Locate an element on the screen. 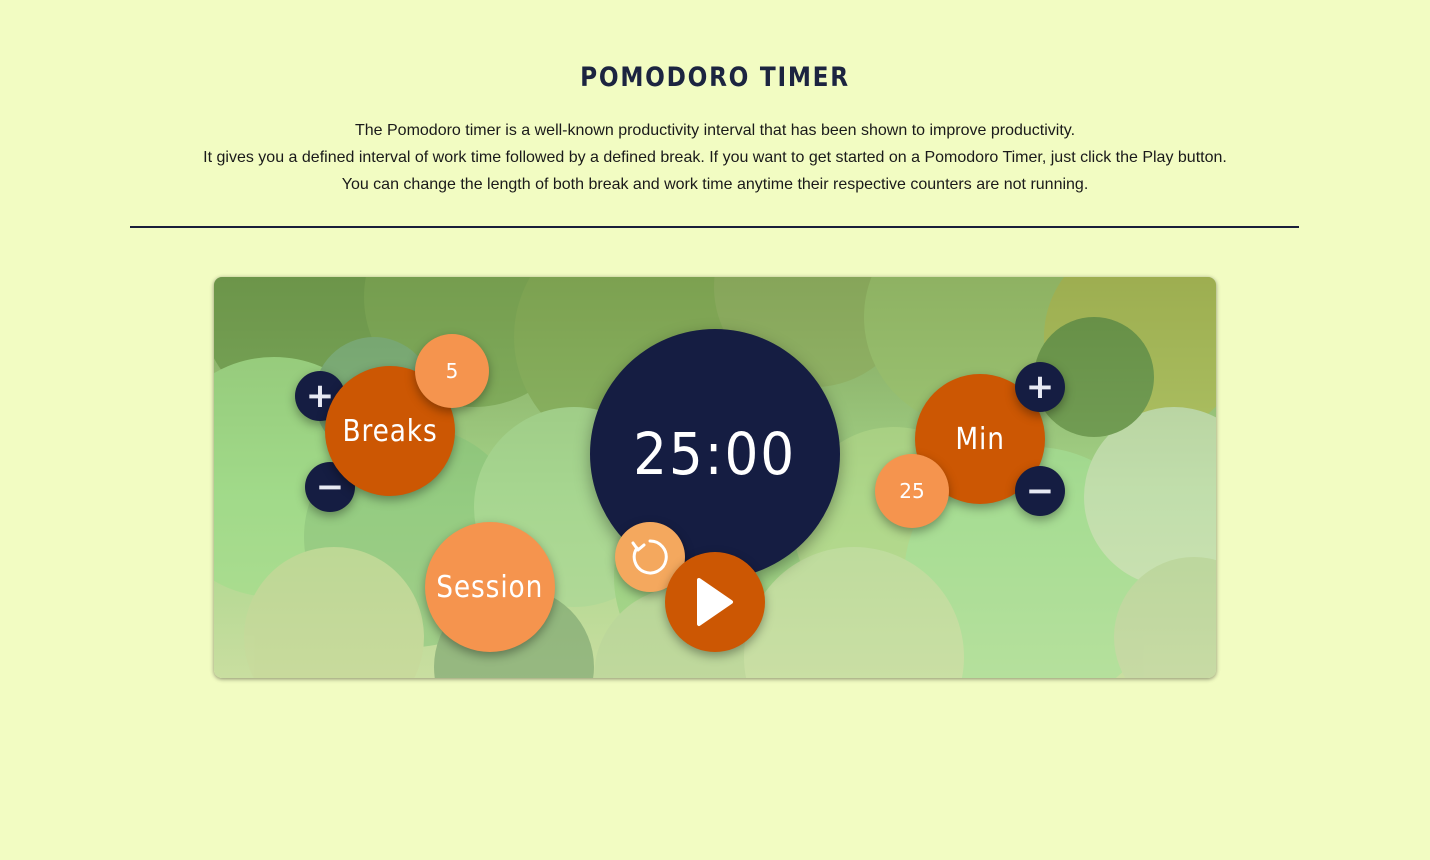 This screenshot has width=1430, height=860. work-plus-button: + is located at coordinates (1040, 387).